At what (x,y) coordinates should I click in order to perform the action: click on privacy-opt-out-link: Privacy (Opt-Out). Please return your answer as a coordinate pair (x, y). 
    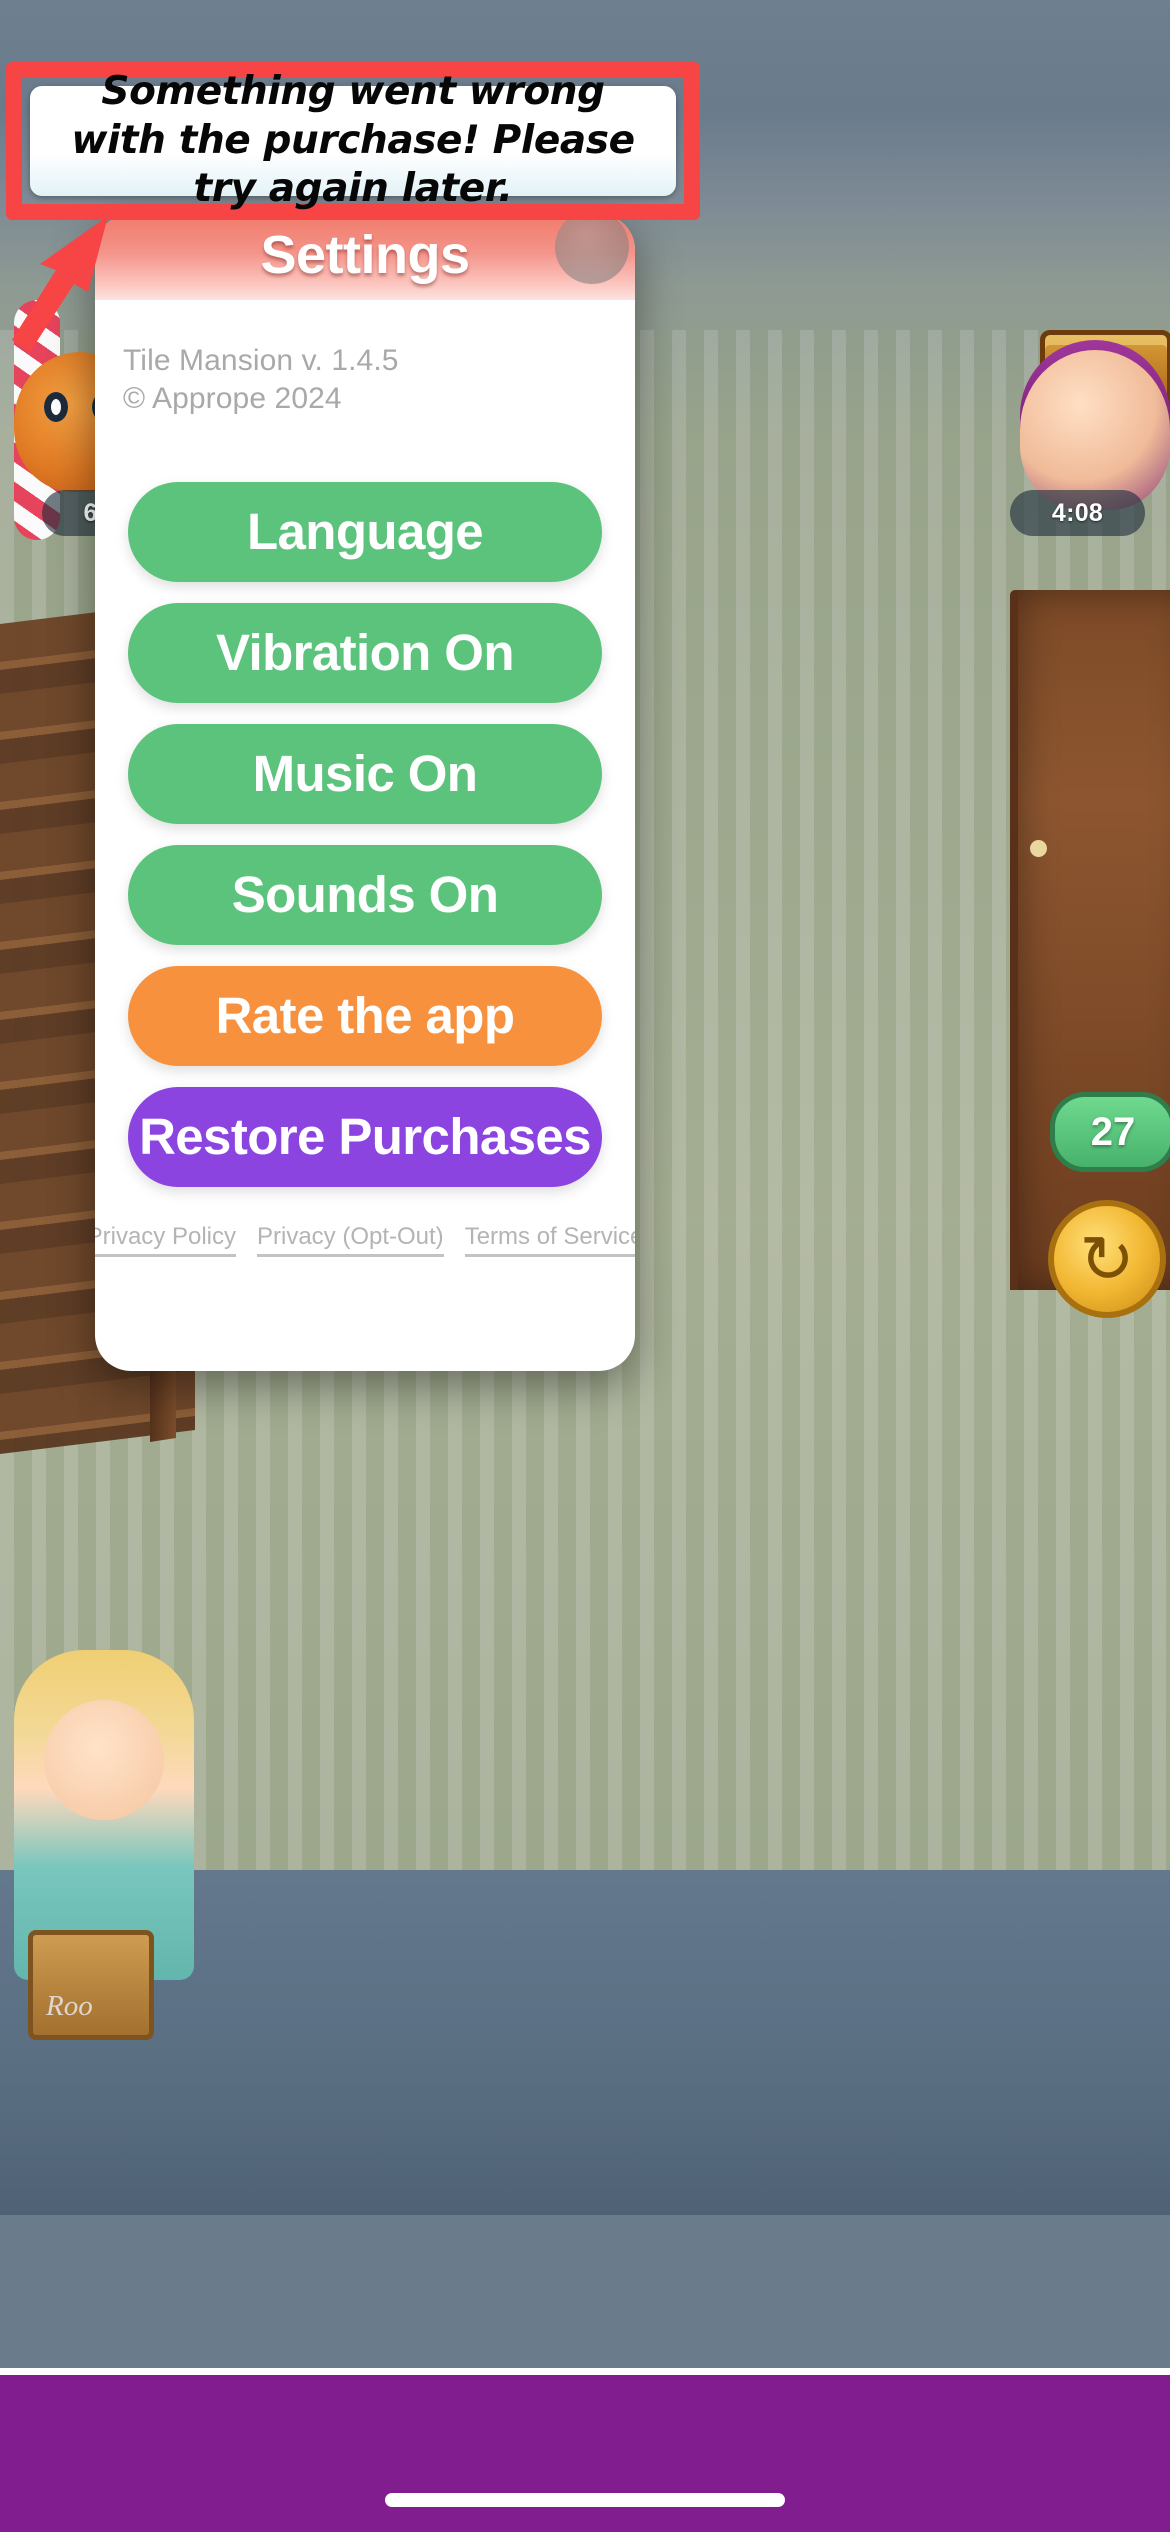
    Looking at the image, I should click on (350, 1240).